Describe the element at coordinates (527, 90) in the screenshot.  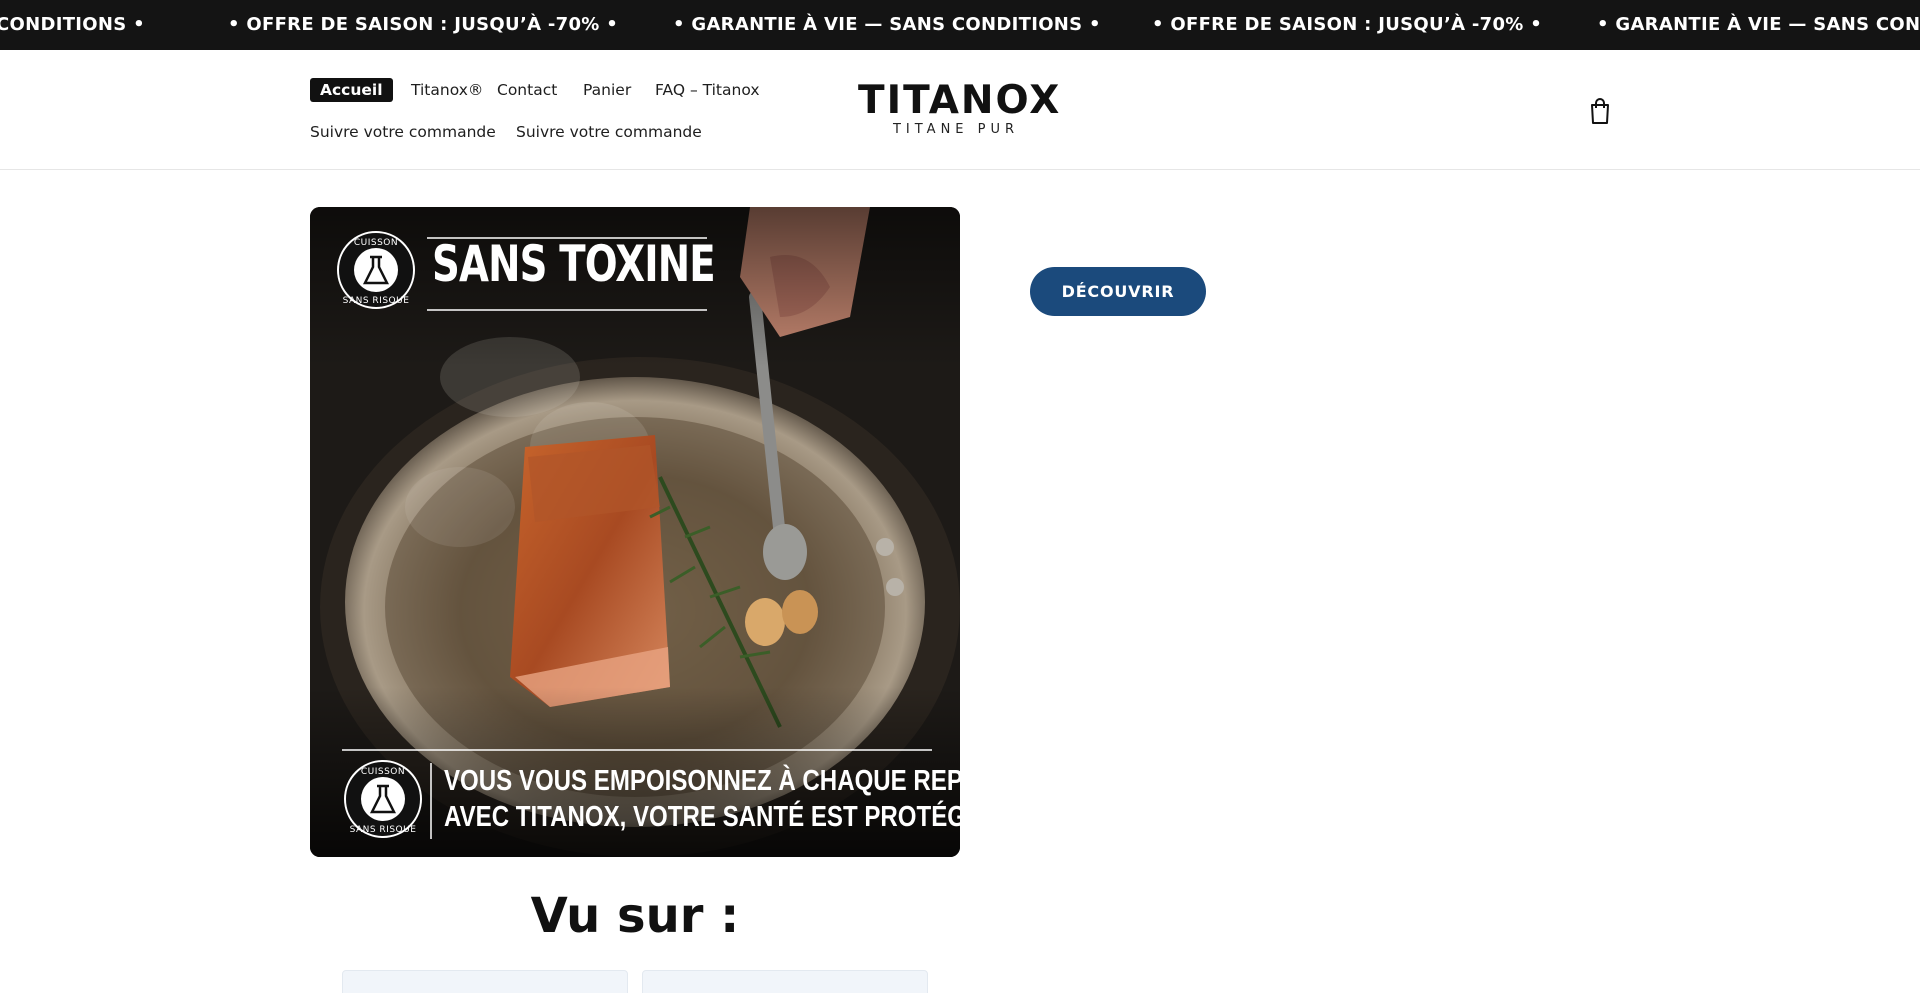
I see `nav-link-contact: Contact` at that location.